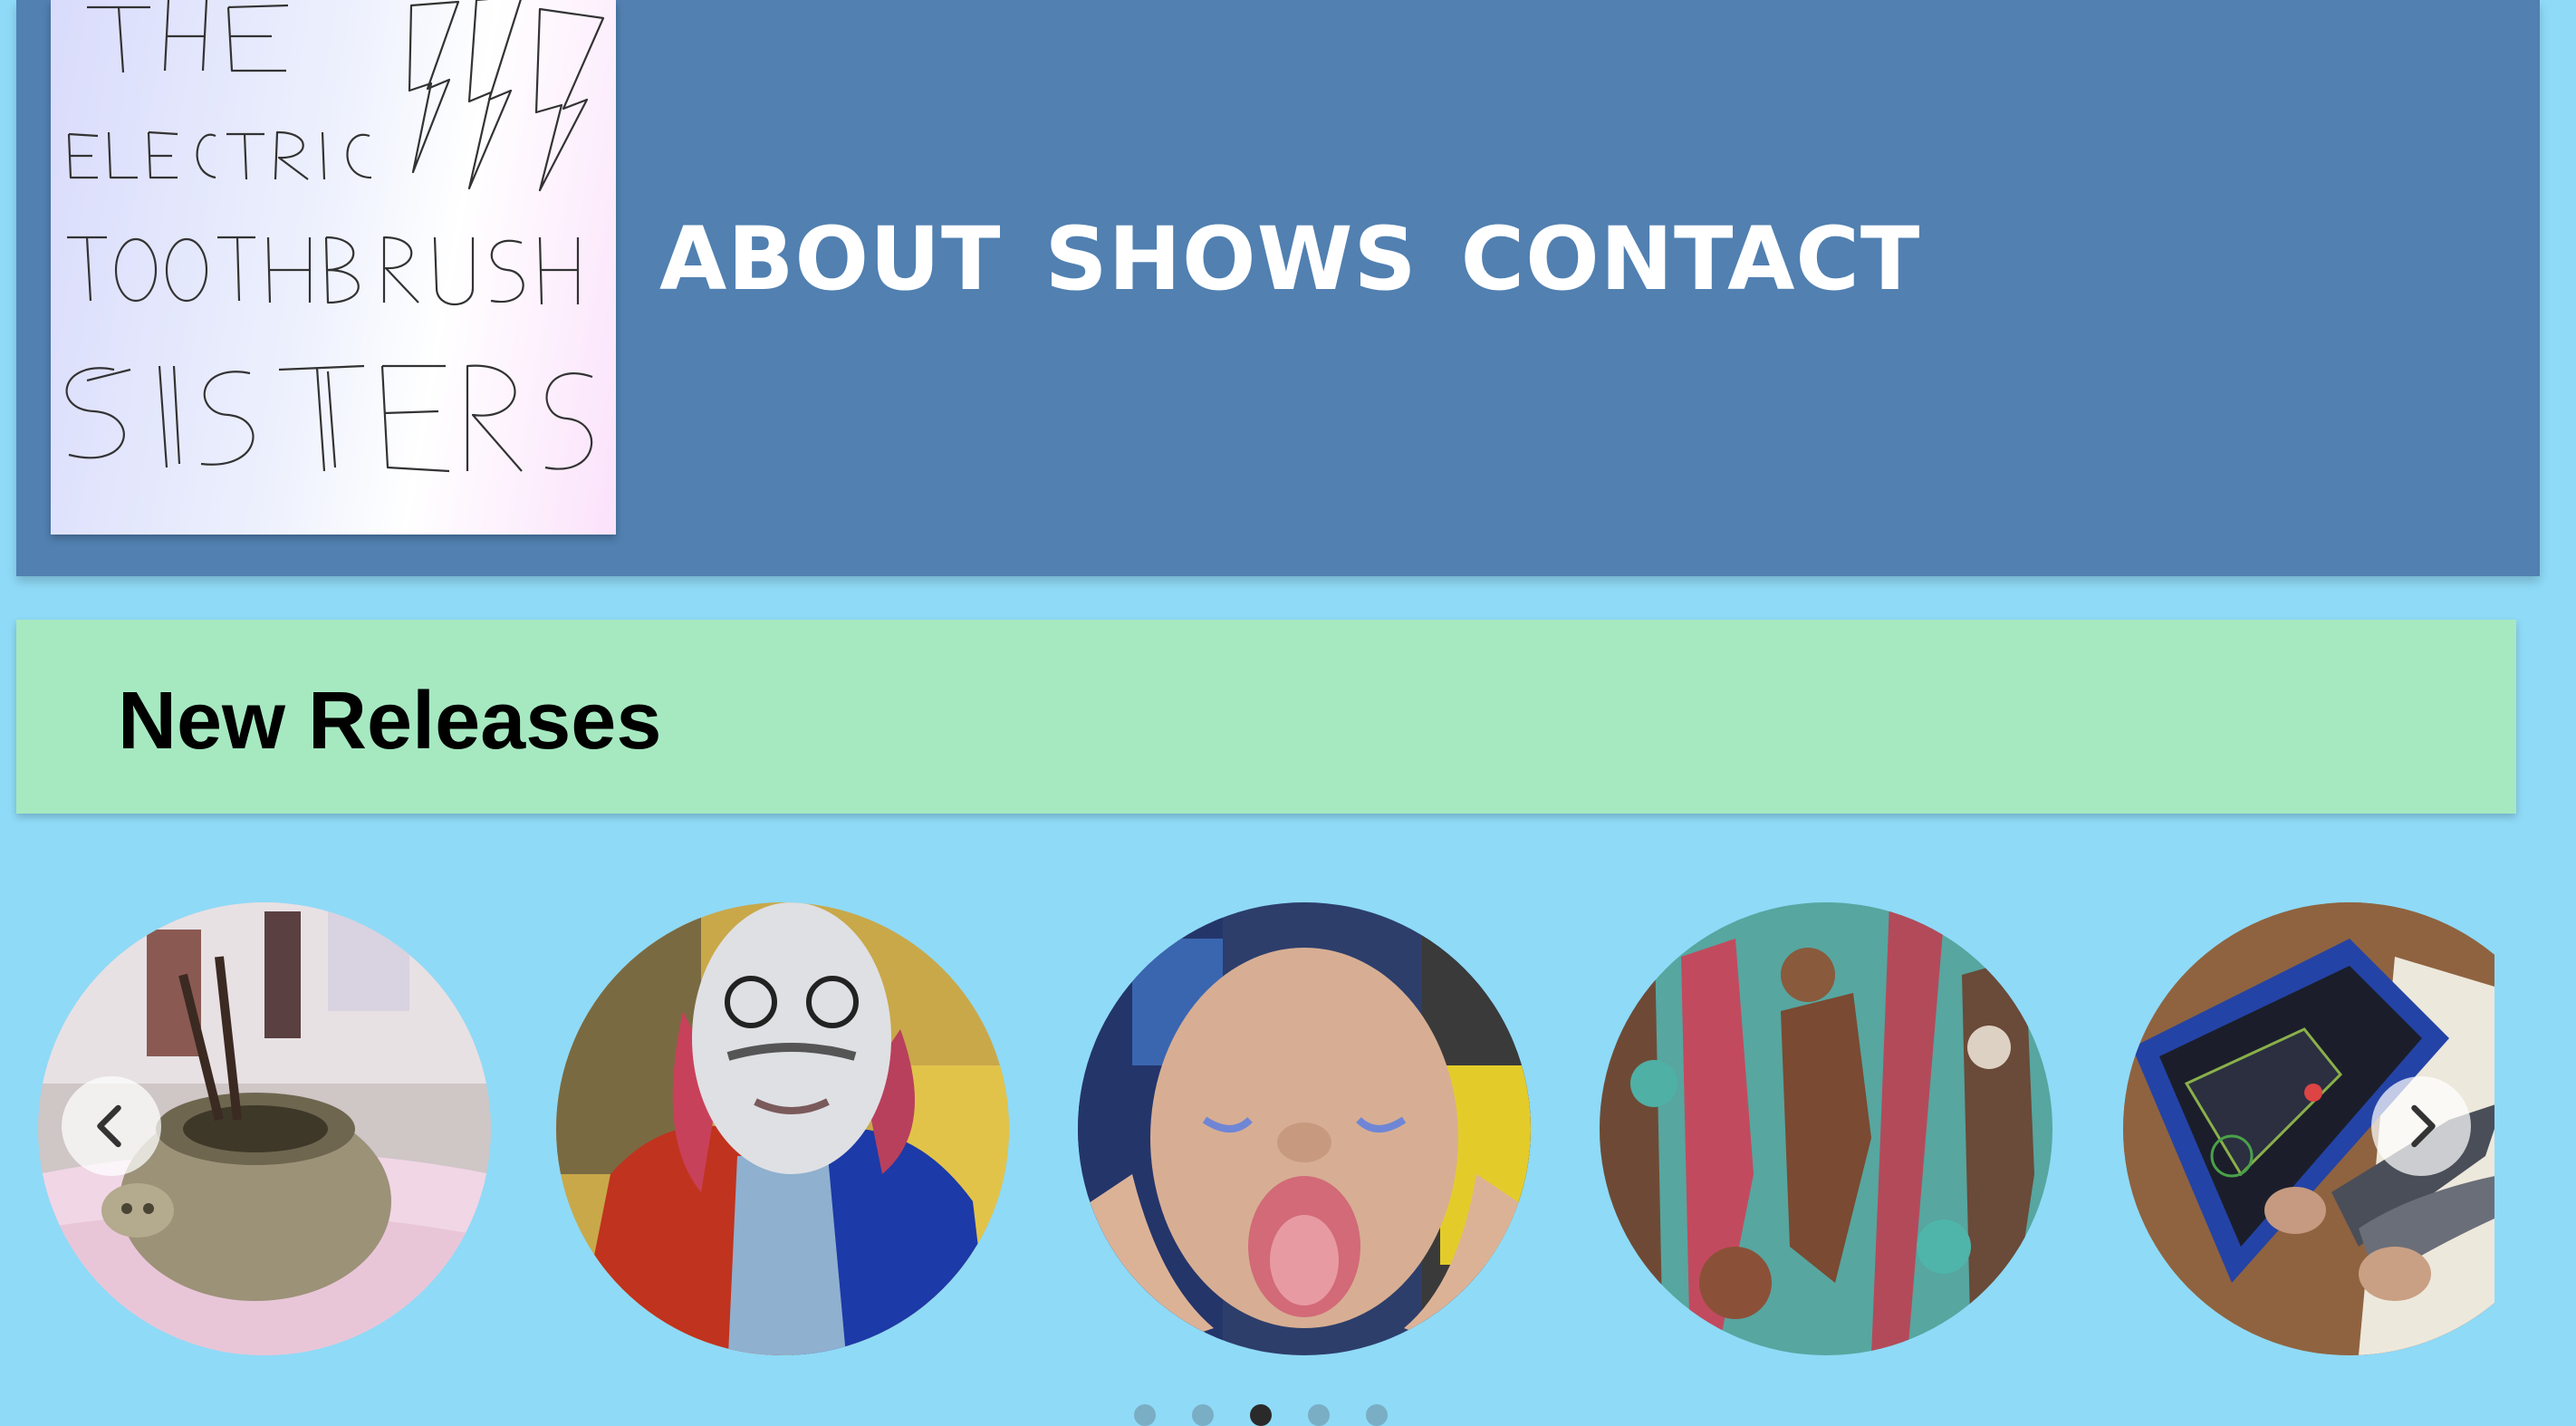 The image size is (2576, 1426). I want to click on chevron-left-icon, so click(109, 1126).